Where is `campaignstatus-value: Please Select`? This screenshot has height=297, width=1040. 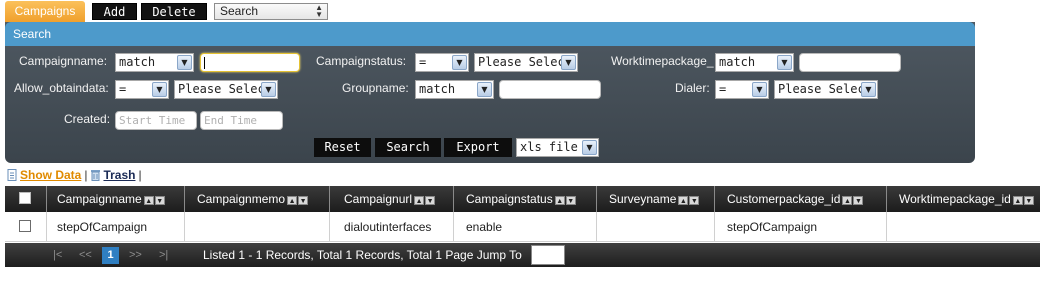 campaignstatus-value: Please Select is located at coordinates (525, 62).